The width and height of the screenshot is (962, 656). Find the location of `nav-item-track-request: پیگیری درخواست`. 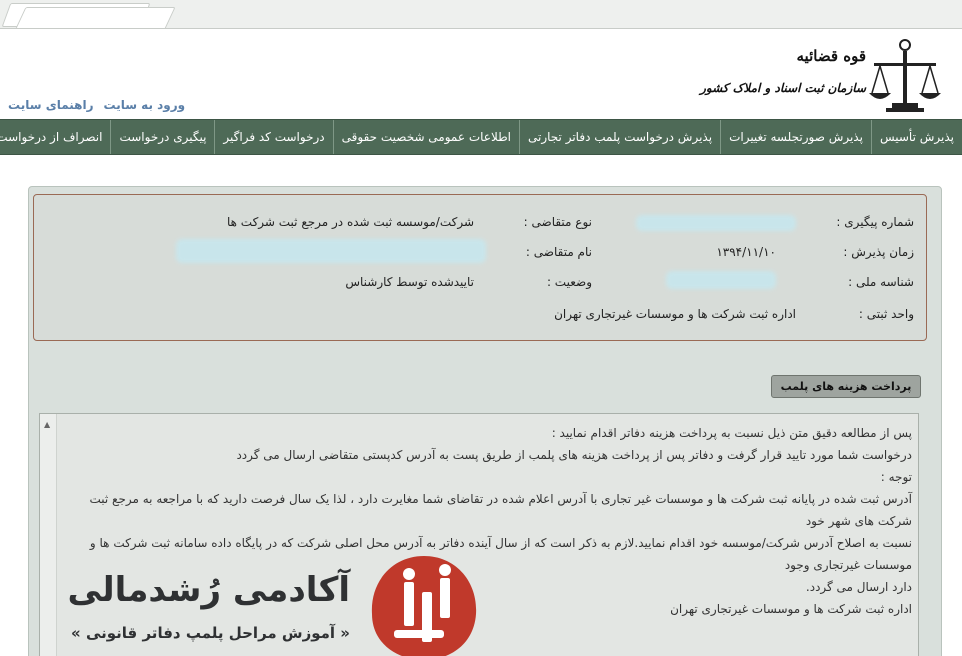

nav-item-track-request: پیگیری درخواست is located at coordinates (162, 137).